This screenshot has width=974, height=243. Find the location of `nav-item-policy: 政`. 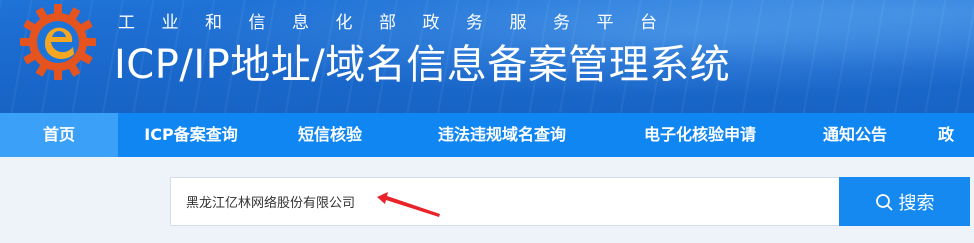

nav-item-policy: 政 is located at coordinates (946, 135).